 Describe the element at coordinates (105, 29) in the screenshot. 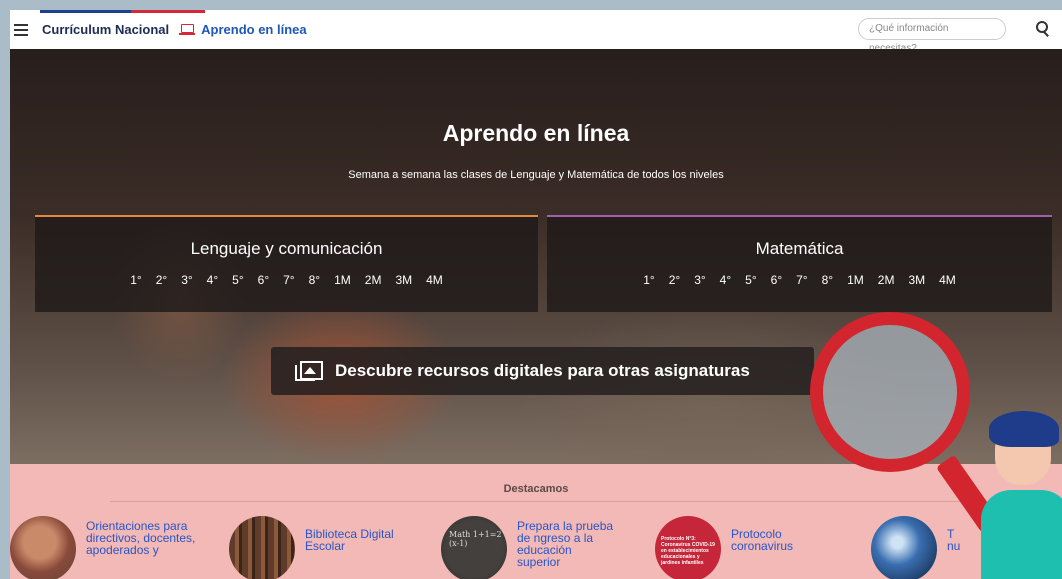

I see `brand-title: Currículum Nacional` at that location.